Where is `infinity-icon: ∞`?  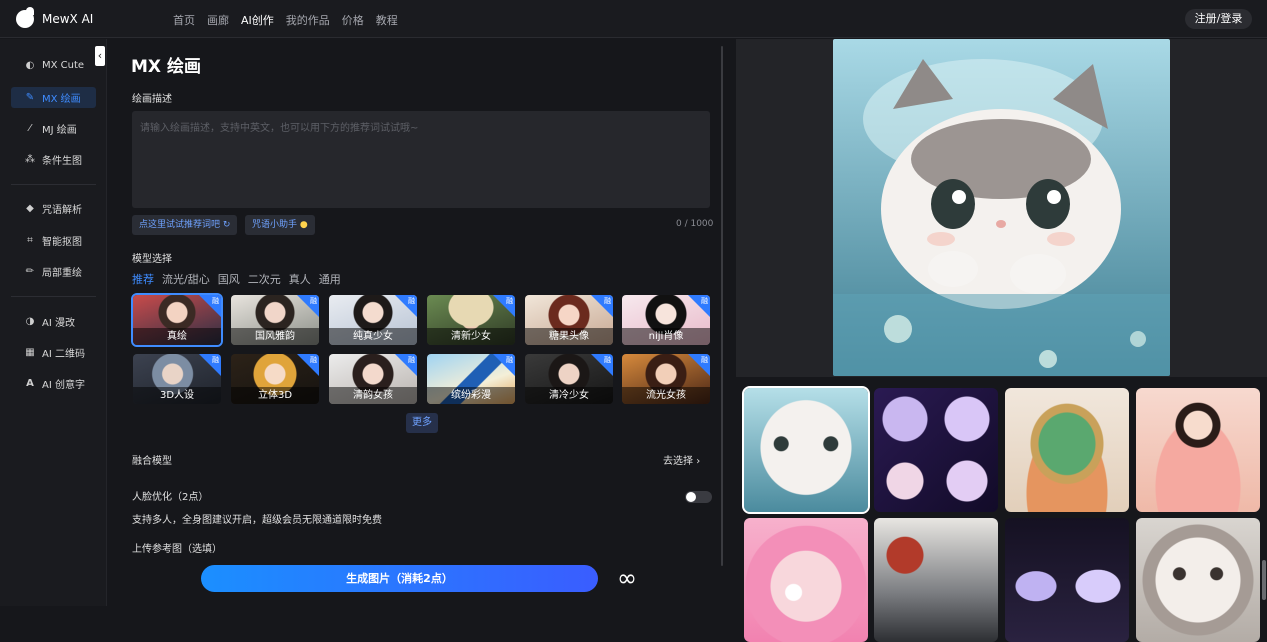 infinity-icon: ∞ is located at coordinates (627, 578).